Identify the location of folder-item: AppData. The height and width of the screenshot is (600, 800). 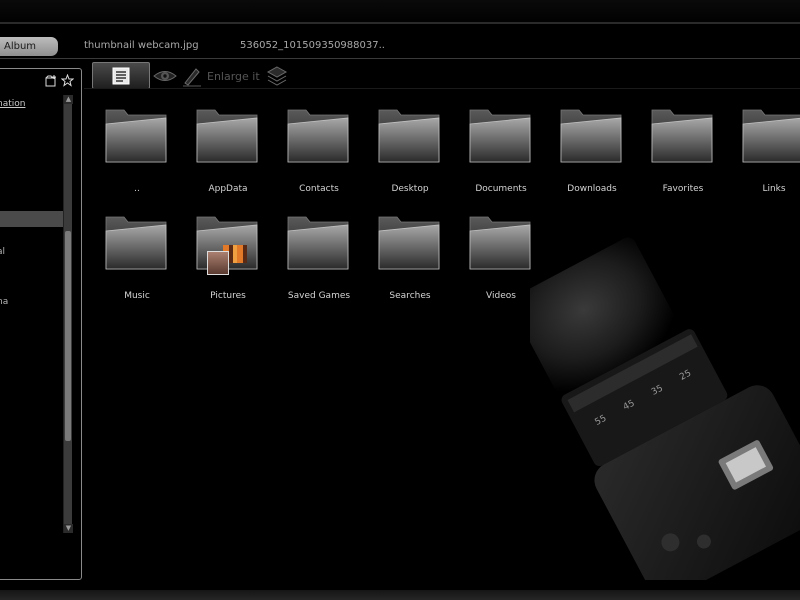
(228, 150).